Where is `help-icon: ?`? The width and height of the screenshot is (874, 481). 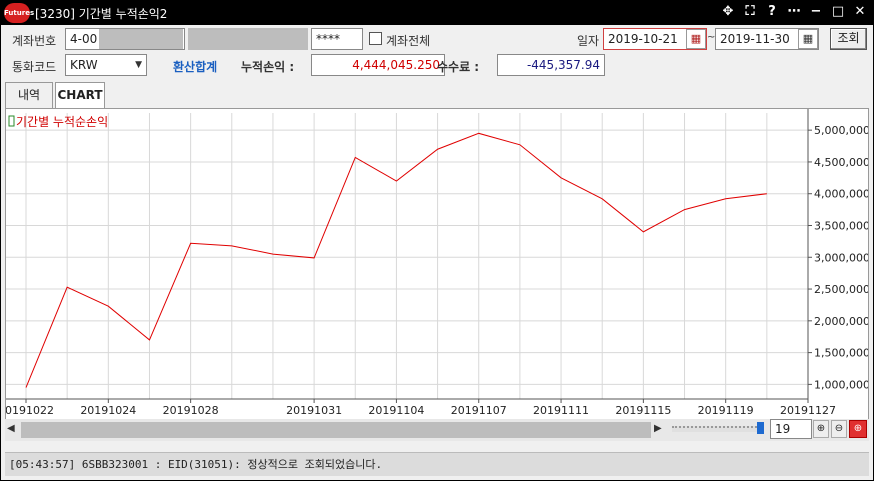
help-icon: ? is located at coordinates (772, 12).